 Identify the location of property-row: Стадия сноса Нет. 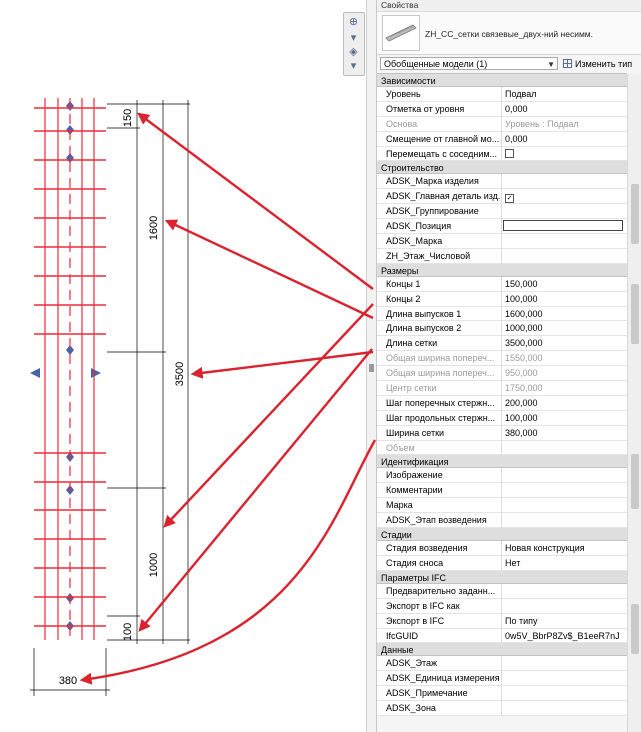
(502, 563).